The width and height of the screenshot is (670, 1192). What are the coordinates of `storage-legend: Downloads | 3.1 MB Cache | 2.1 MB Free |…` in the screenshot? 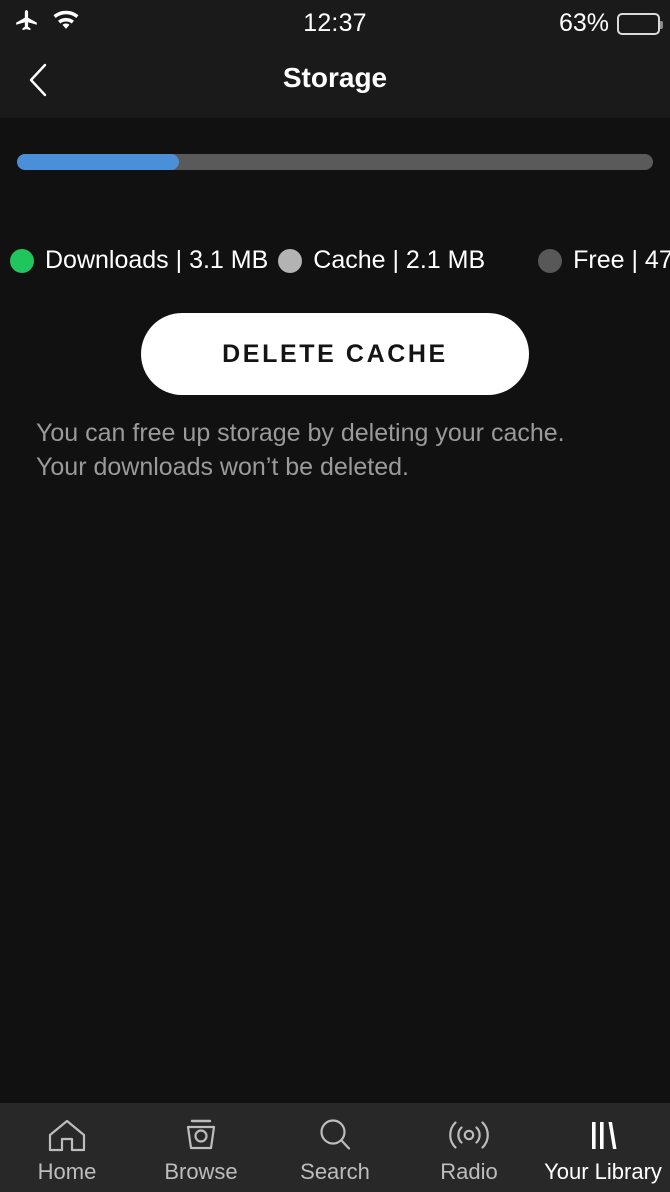 It's located at (340, 260).